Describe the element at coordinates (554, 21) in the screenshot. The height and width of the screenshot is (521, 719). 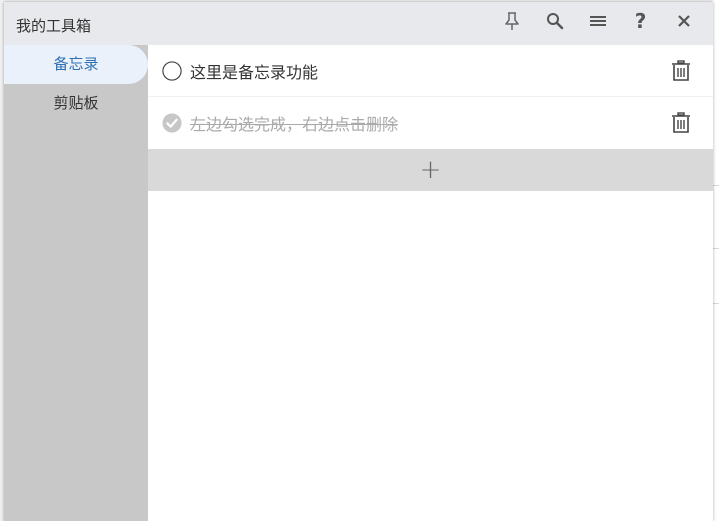
I see `search-icon` at that location.